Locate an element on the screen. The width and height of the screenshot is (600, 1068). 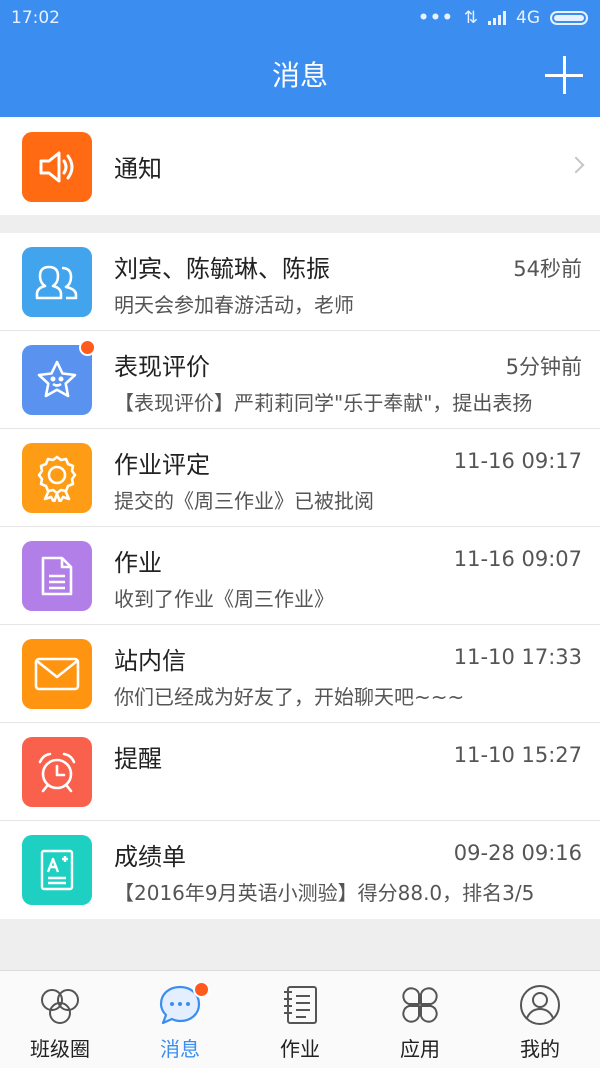
status-indicators: ••• ⇅ 4G is located at coordinates (503, 18).